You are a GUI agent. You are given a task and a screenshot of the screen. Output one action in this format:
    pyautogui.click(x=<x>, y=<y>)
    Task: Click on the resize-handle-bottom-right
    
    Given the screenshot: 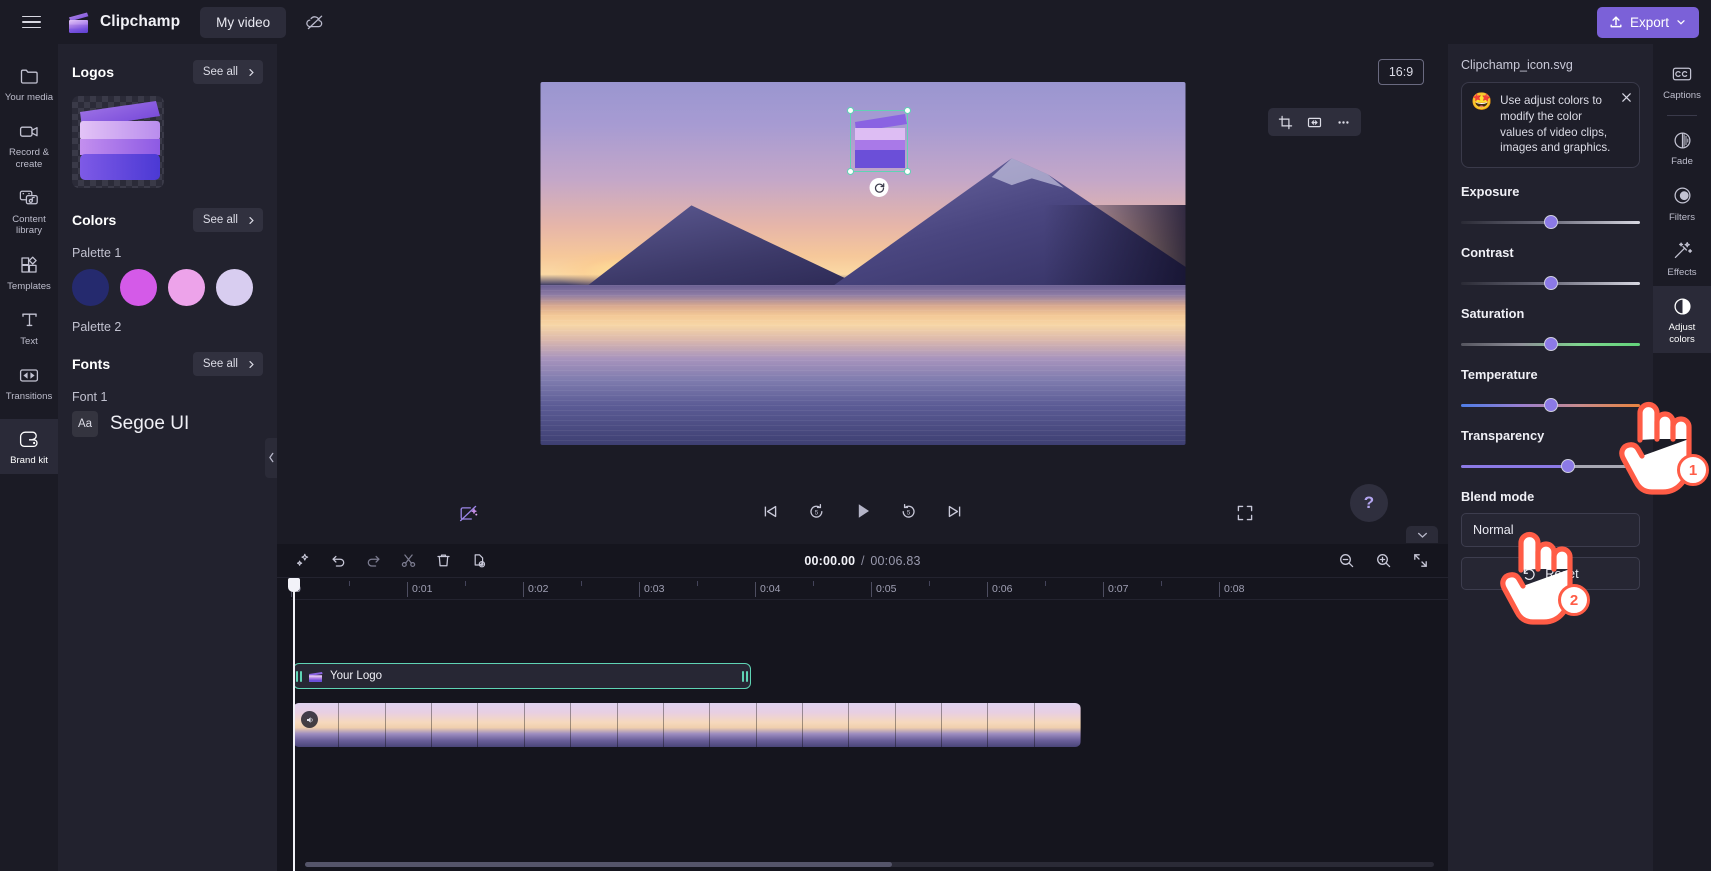 What is the action you would take?
    pyautogui.click(x=907, y=171)
    